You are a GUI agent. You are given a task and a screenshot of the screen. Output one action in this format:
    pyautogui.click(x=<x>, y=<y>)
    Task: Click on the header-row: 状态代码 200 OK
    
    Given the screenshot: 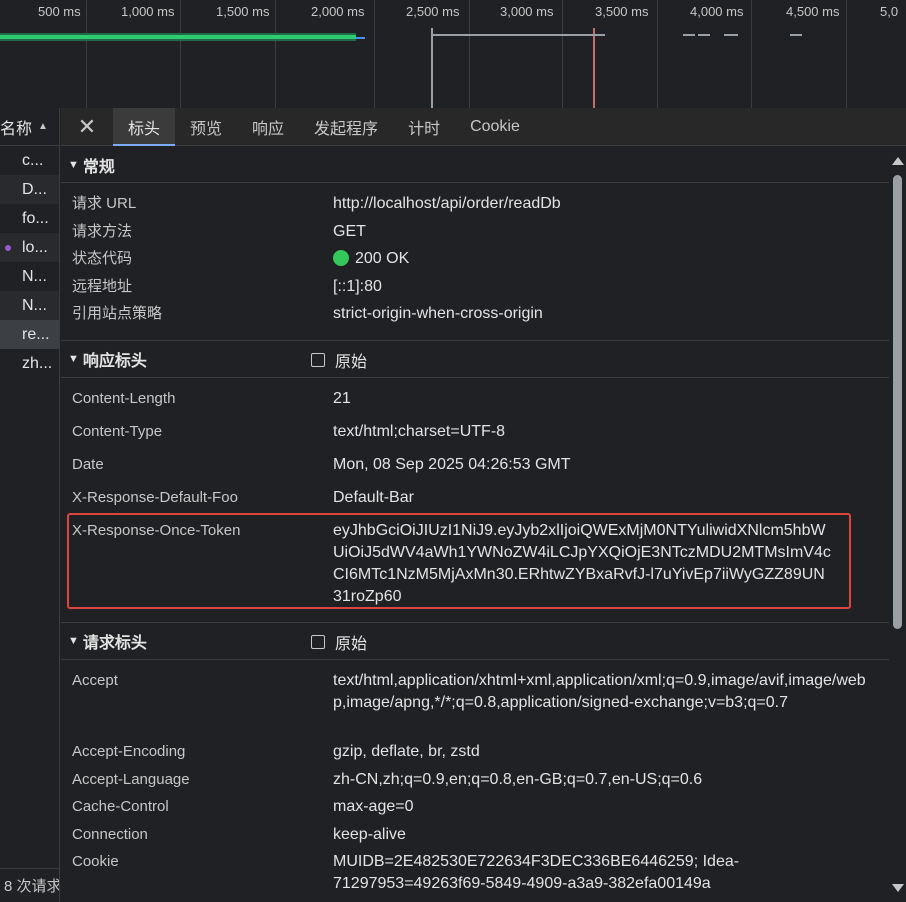 What is the action you would take?
    pyautogui.click(x=475, y=262)
    